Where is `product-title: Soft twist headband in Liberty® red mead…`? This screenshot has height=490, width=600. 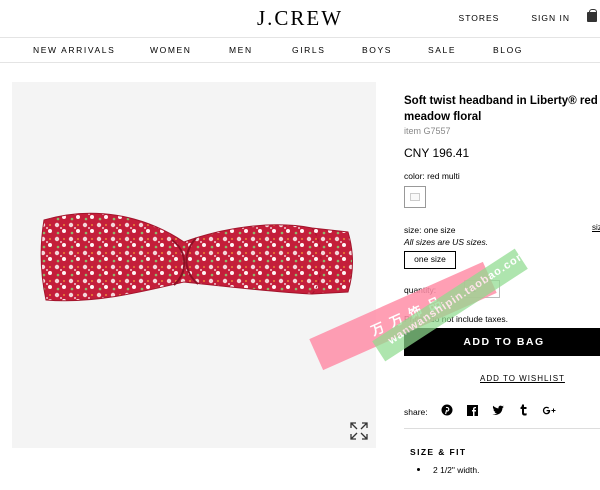
product-title: Soft twist headband in Liberty® red mead… is located at coordinates (502, 109).